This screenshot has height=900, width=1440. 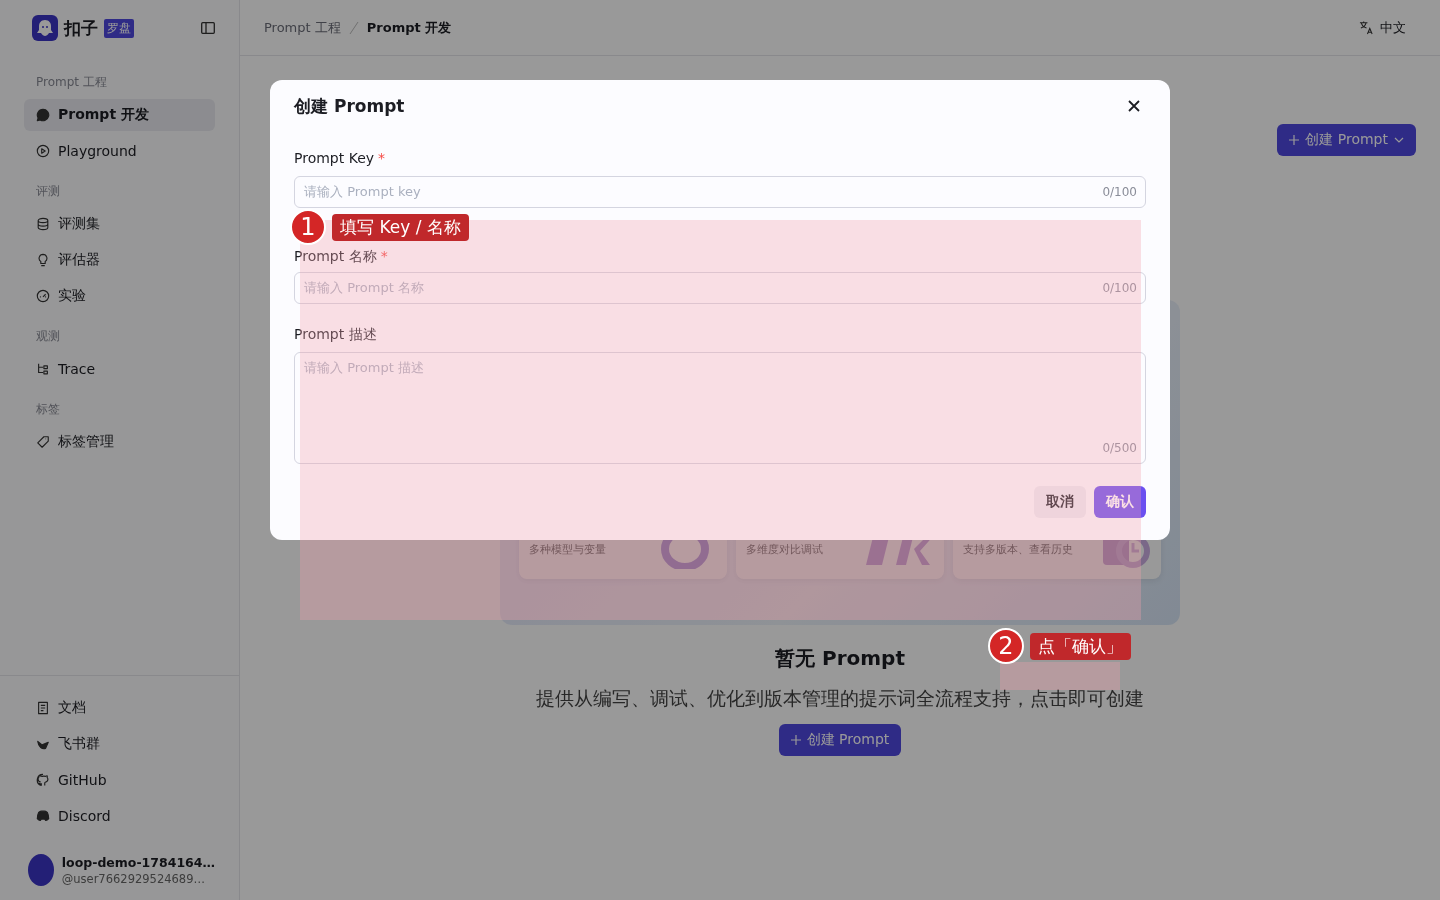 What do you see at coordinates (1134, 106) in the screenshot?
I see `close-icon` at bounding box center [1134, 106].